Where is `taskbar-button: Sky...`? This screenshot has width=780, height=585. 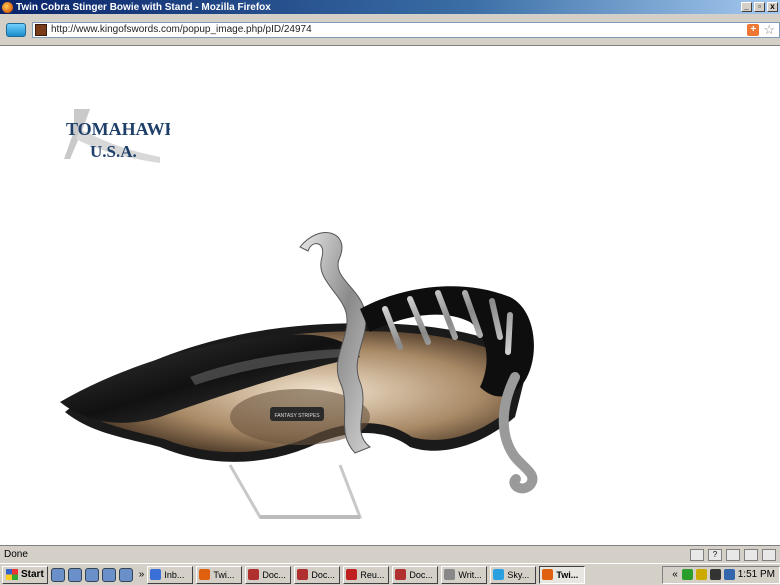
taskbar-button: Sky... is located at coordinates (513, 574).